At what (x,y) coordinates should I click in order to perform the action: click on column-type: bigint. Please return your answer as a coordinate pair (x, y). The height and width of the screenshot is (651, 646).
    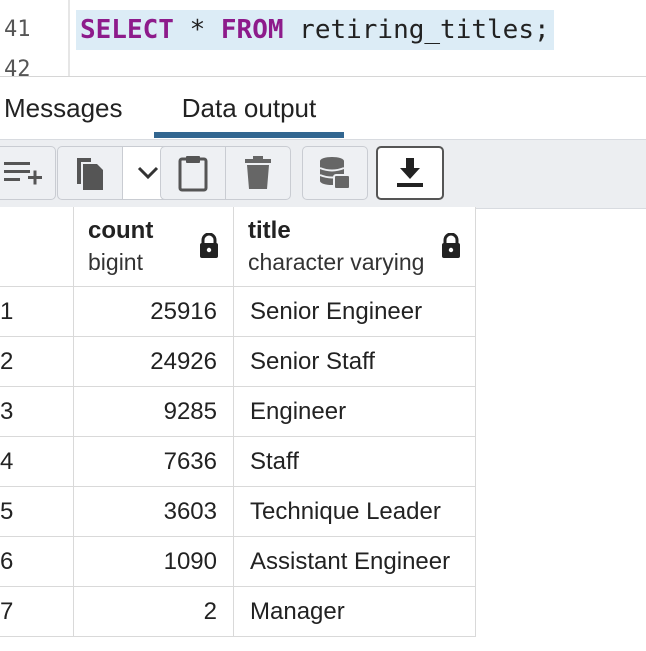
    Looking at the image, I should click on (115, 262).